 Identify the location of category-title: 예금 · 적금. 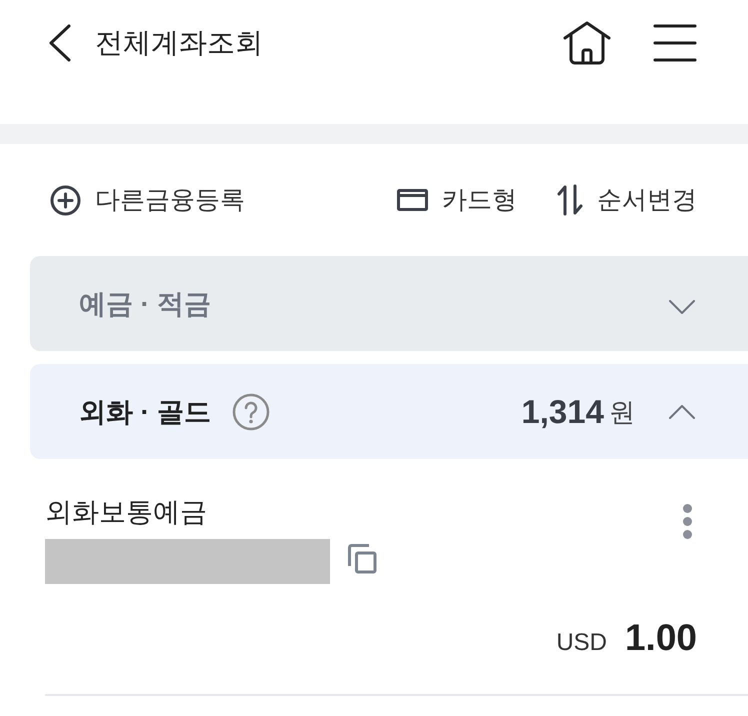
(145, 304).